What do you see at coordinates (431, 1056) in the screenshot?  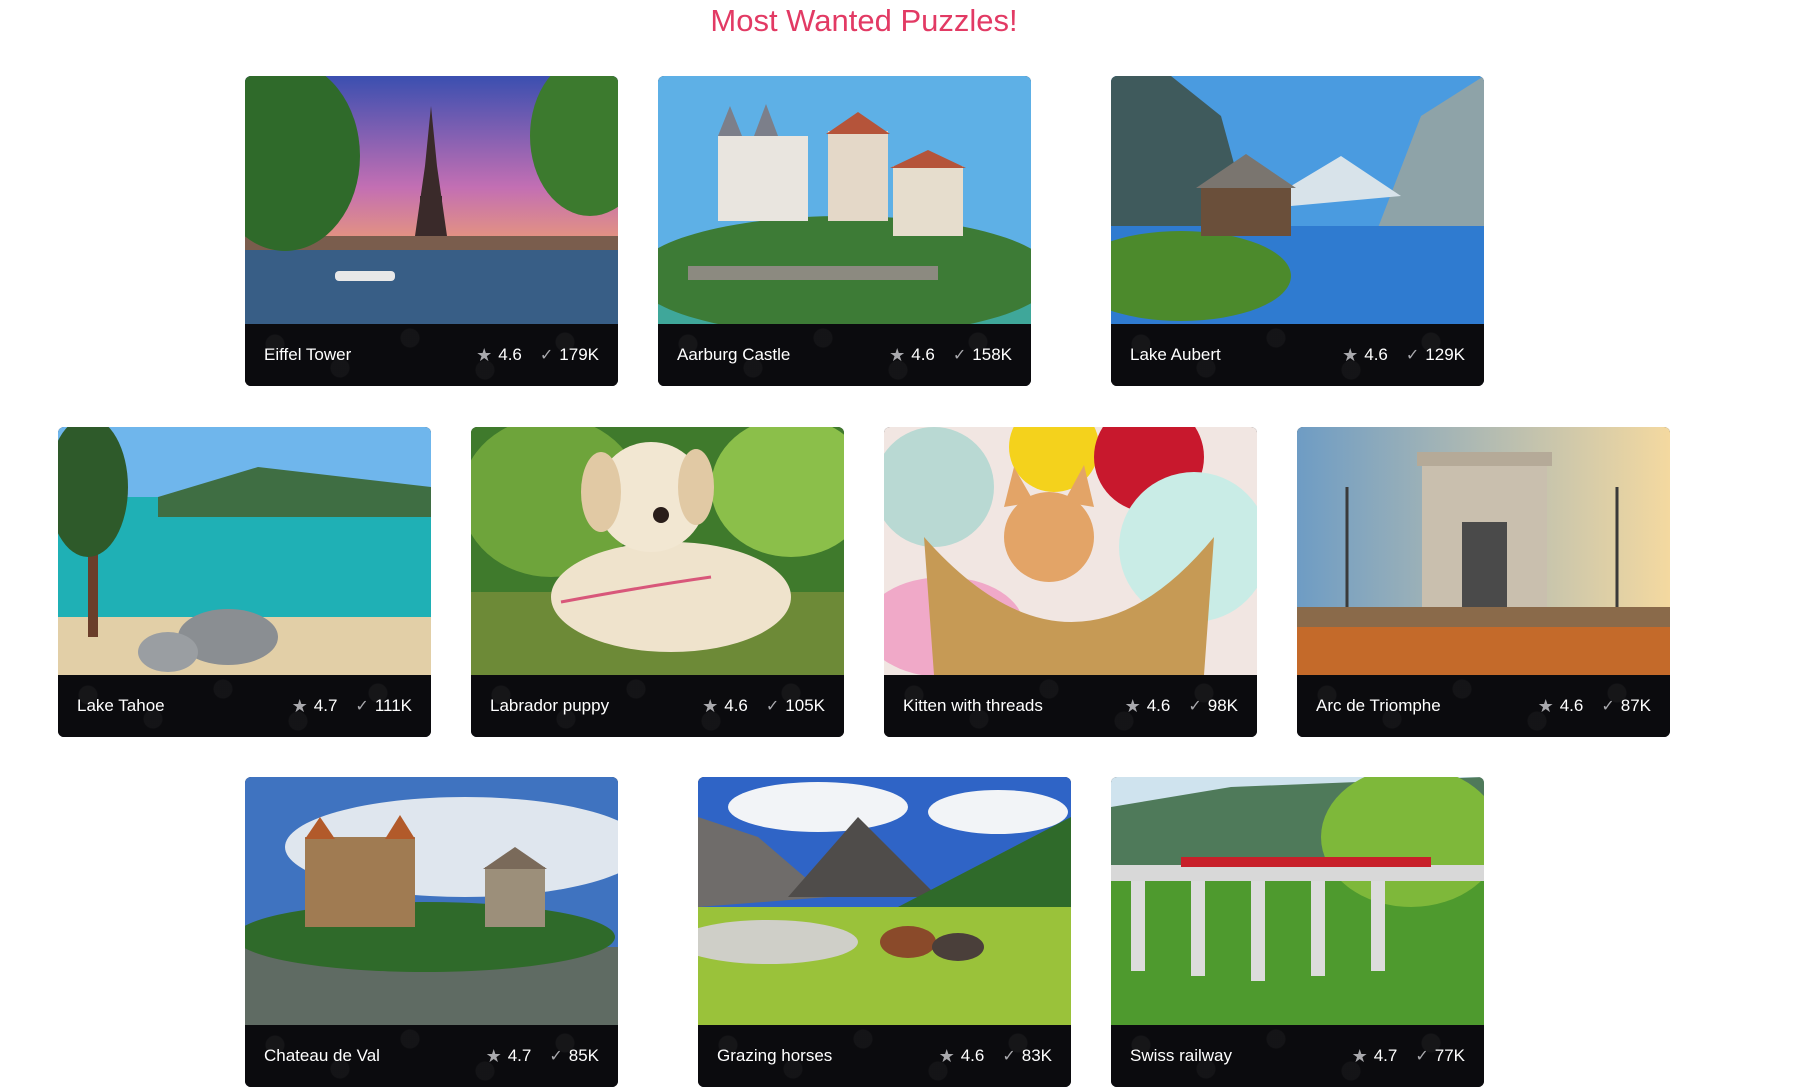 I see `puzzle-caption: Chateau de Val ★ 4.7 ✓ 85K` at bounding box center [431, 1056].